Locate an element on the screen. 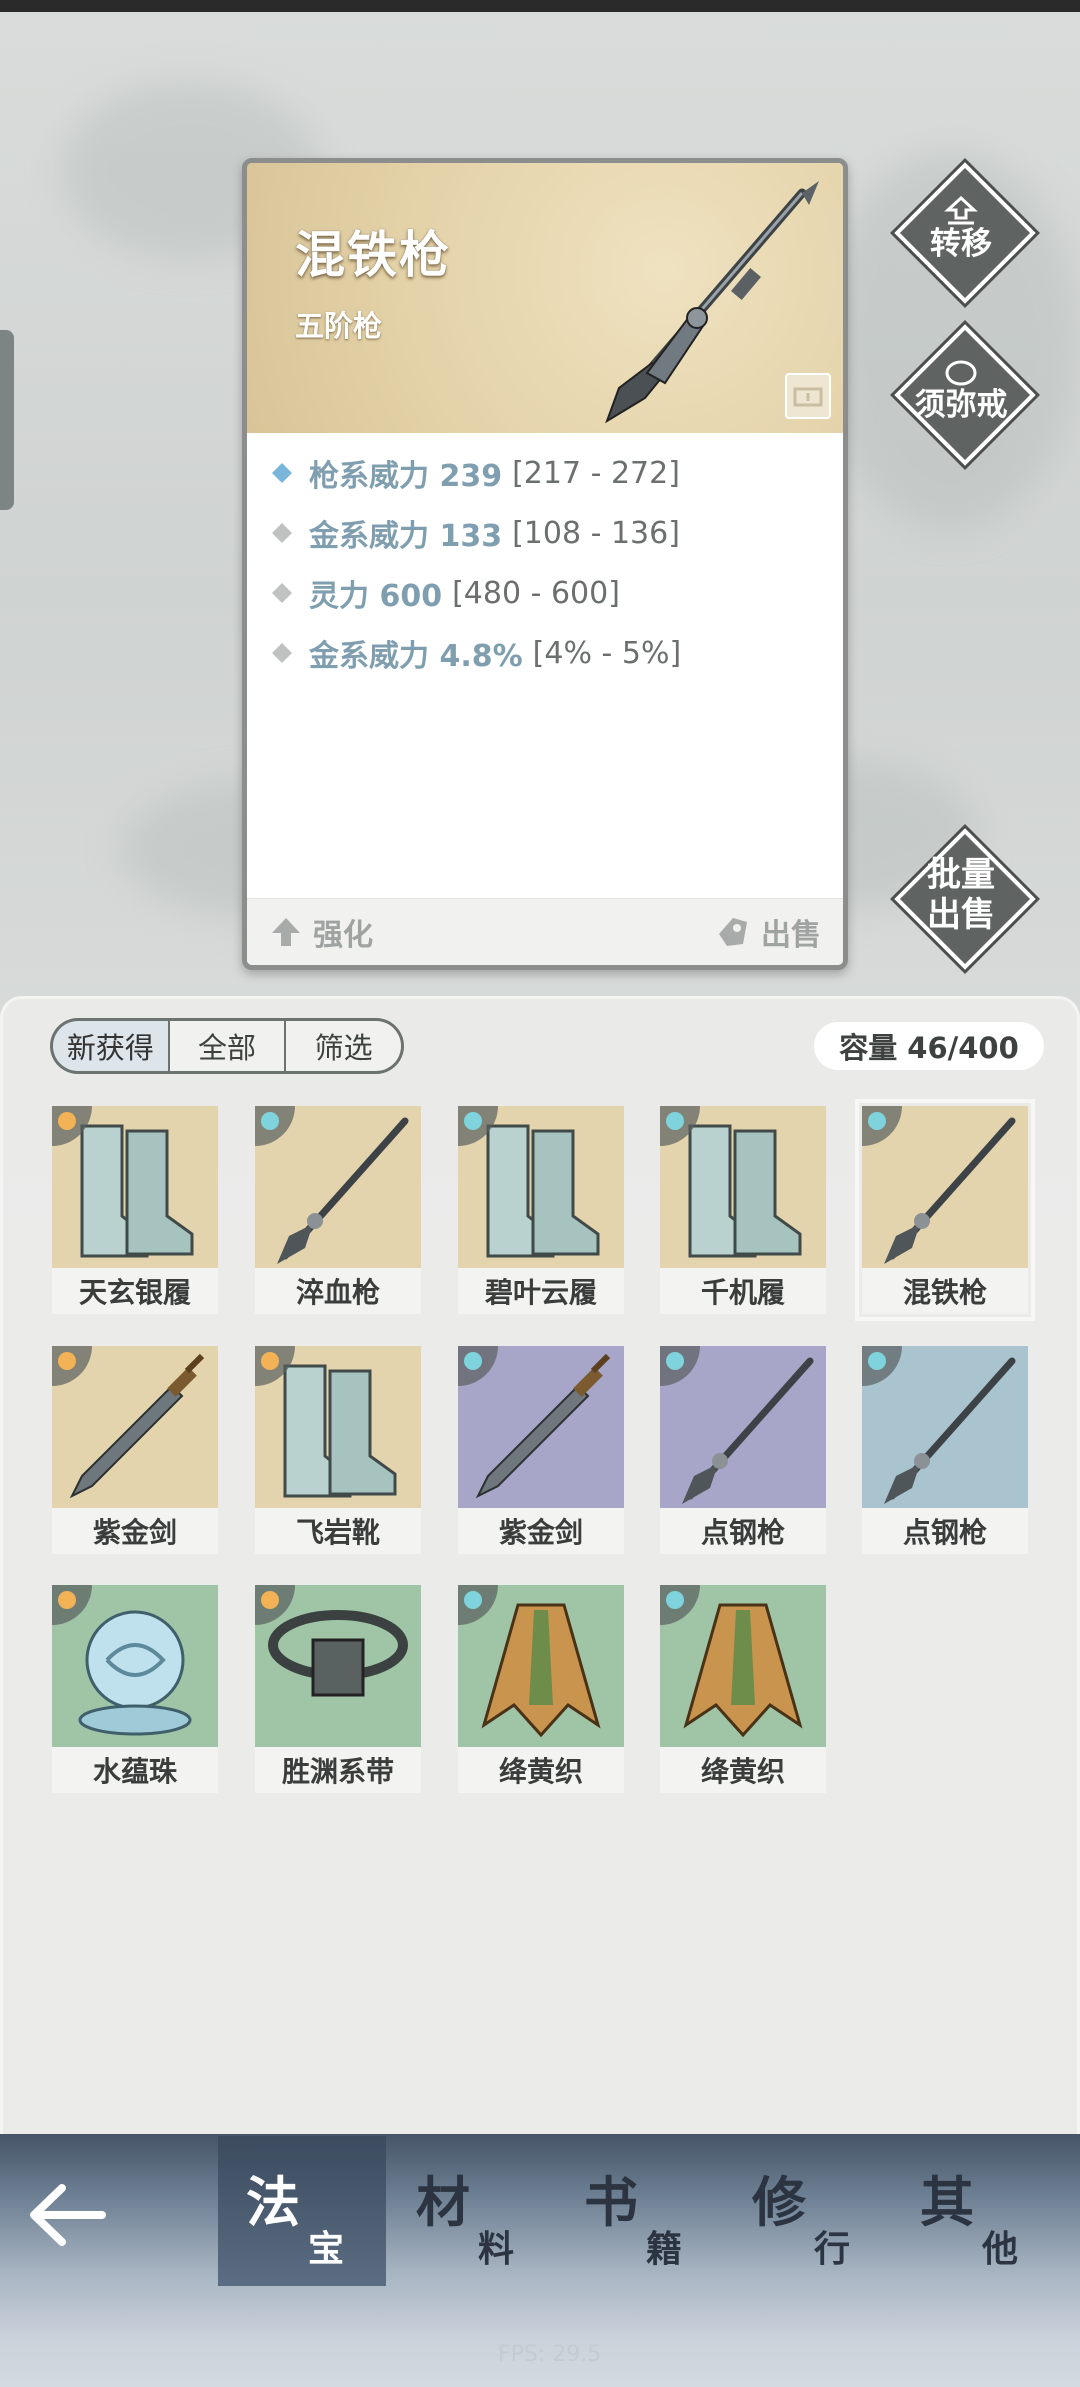 The height and width of the screenshot is (2387, 1080). tab-label-sub: 料 is located at coordinates (496, 2249).